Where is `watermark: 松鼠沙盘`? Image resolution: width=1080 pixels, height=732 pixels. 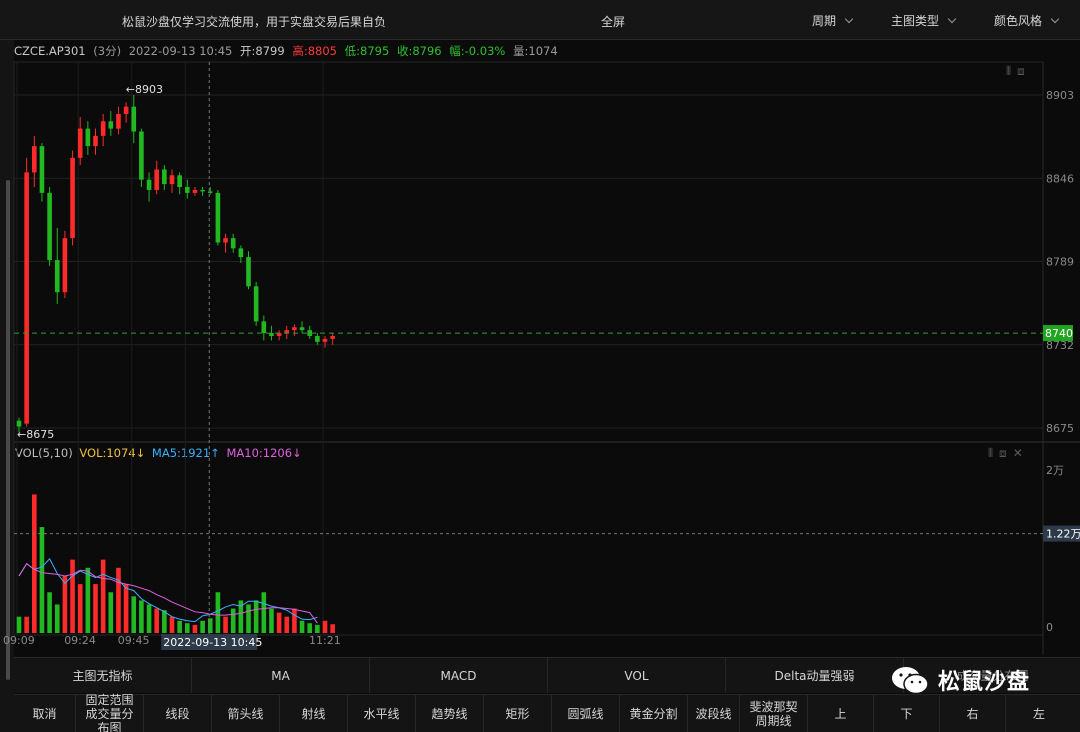
watermark: 松鼠沙盘 is located at coordinates (960, 680).